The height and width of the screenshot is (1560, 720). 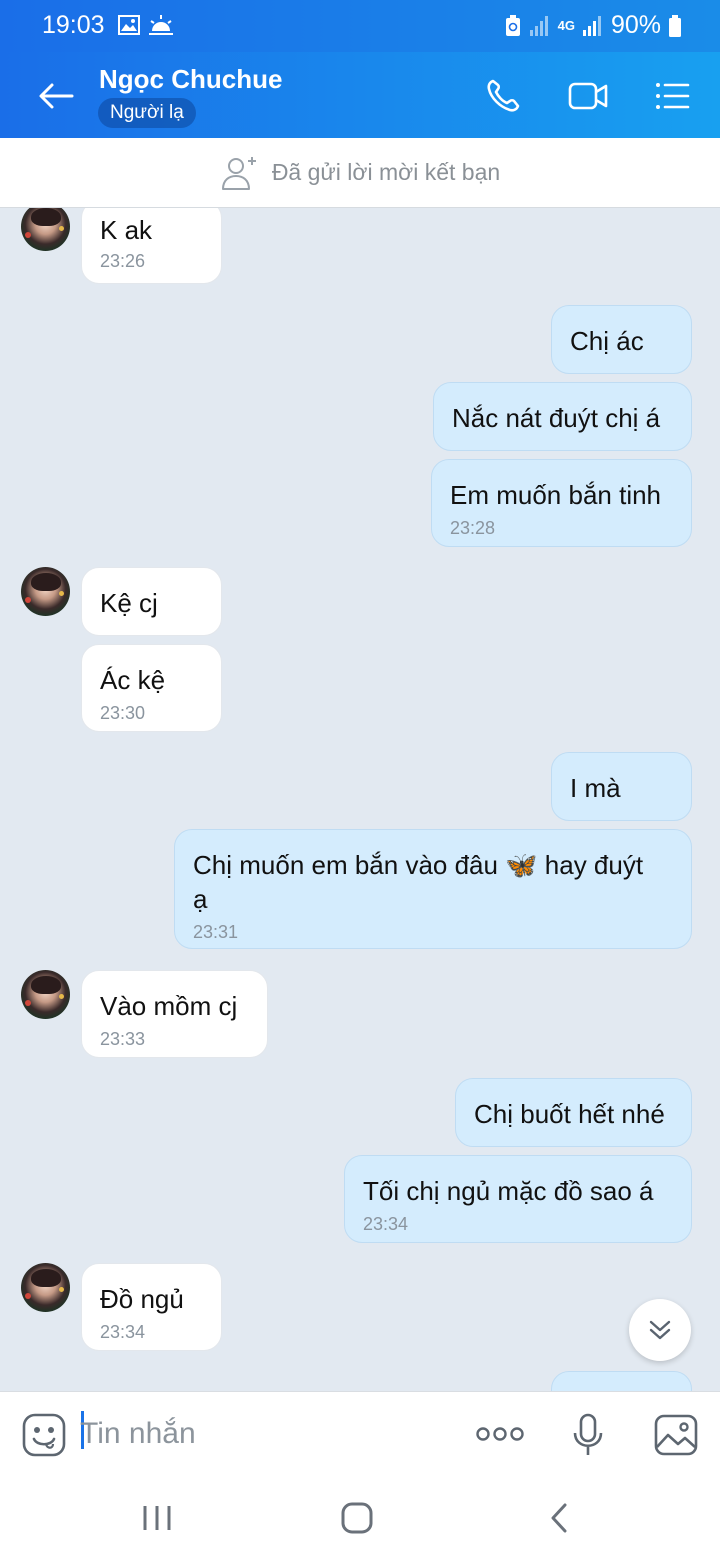 What do you see at coordinates (123, 713) in the screenshot?
I see `message-time: 23:30` at bounding box center [123, 713].